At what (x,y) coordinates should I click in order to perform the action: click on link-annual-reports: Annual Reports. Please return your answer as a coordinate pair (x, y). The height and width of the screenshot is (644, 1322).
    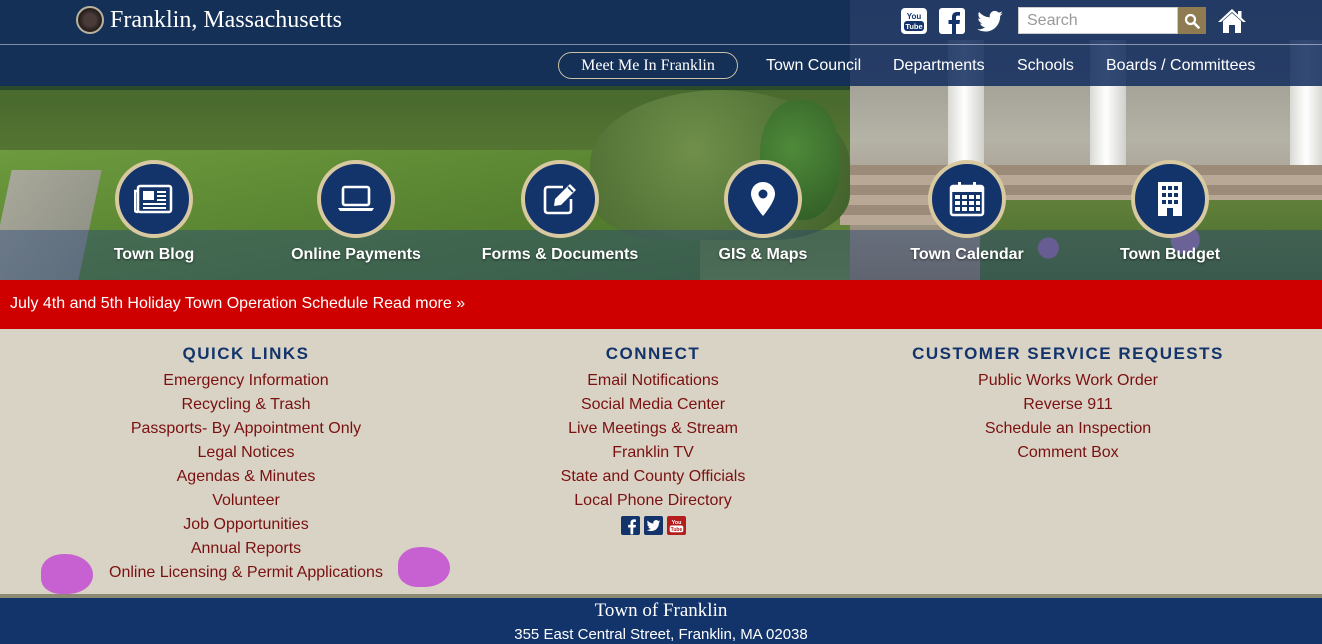
    Looking at the image, I should click on (246, 549).